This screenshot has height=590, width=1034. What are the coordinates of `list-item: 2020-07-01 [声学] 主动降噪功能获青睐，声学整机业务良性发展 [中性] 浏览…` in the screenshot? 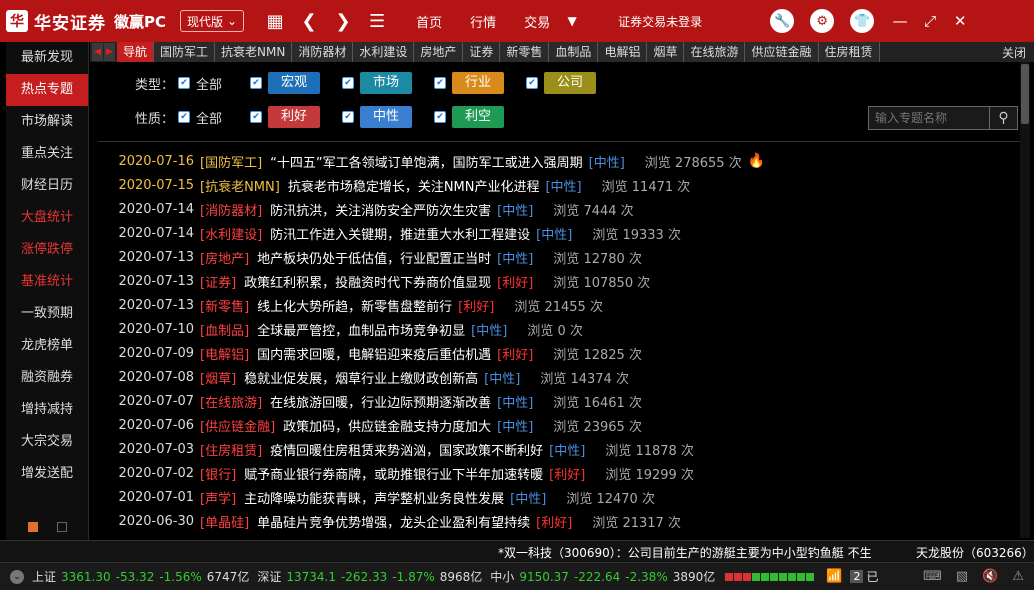 It's located at (555, 497).